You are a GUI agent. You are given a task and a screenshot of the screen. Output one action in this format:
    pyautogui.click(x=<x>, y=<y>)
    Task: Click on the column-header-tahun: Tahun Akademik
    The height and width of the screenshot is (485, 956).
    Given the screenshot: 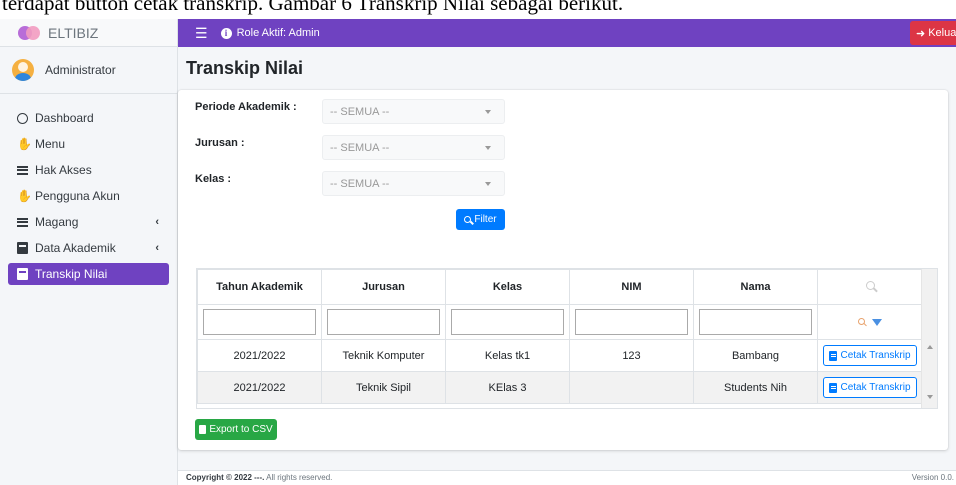 What is the action you would take?
    pyautogui.click(x=259, y=287)
    